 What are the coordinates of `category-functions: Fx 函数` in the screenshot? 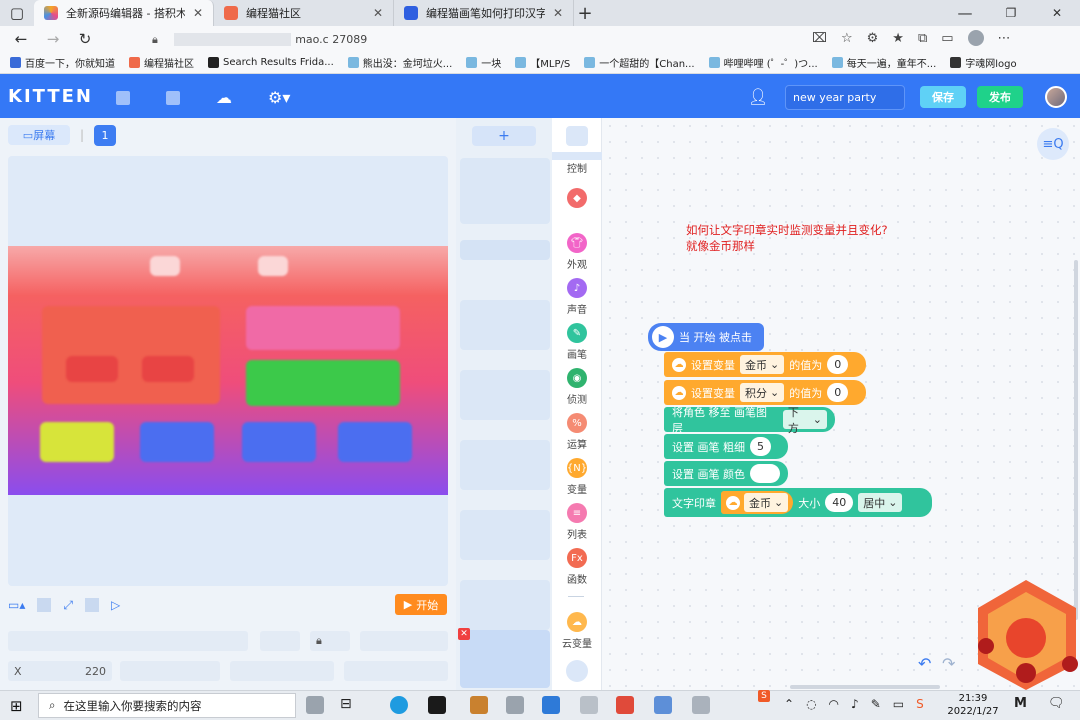 It's located at (577, 567).